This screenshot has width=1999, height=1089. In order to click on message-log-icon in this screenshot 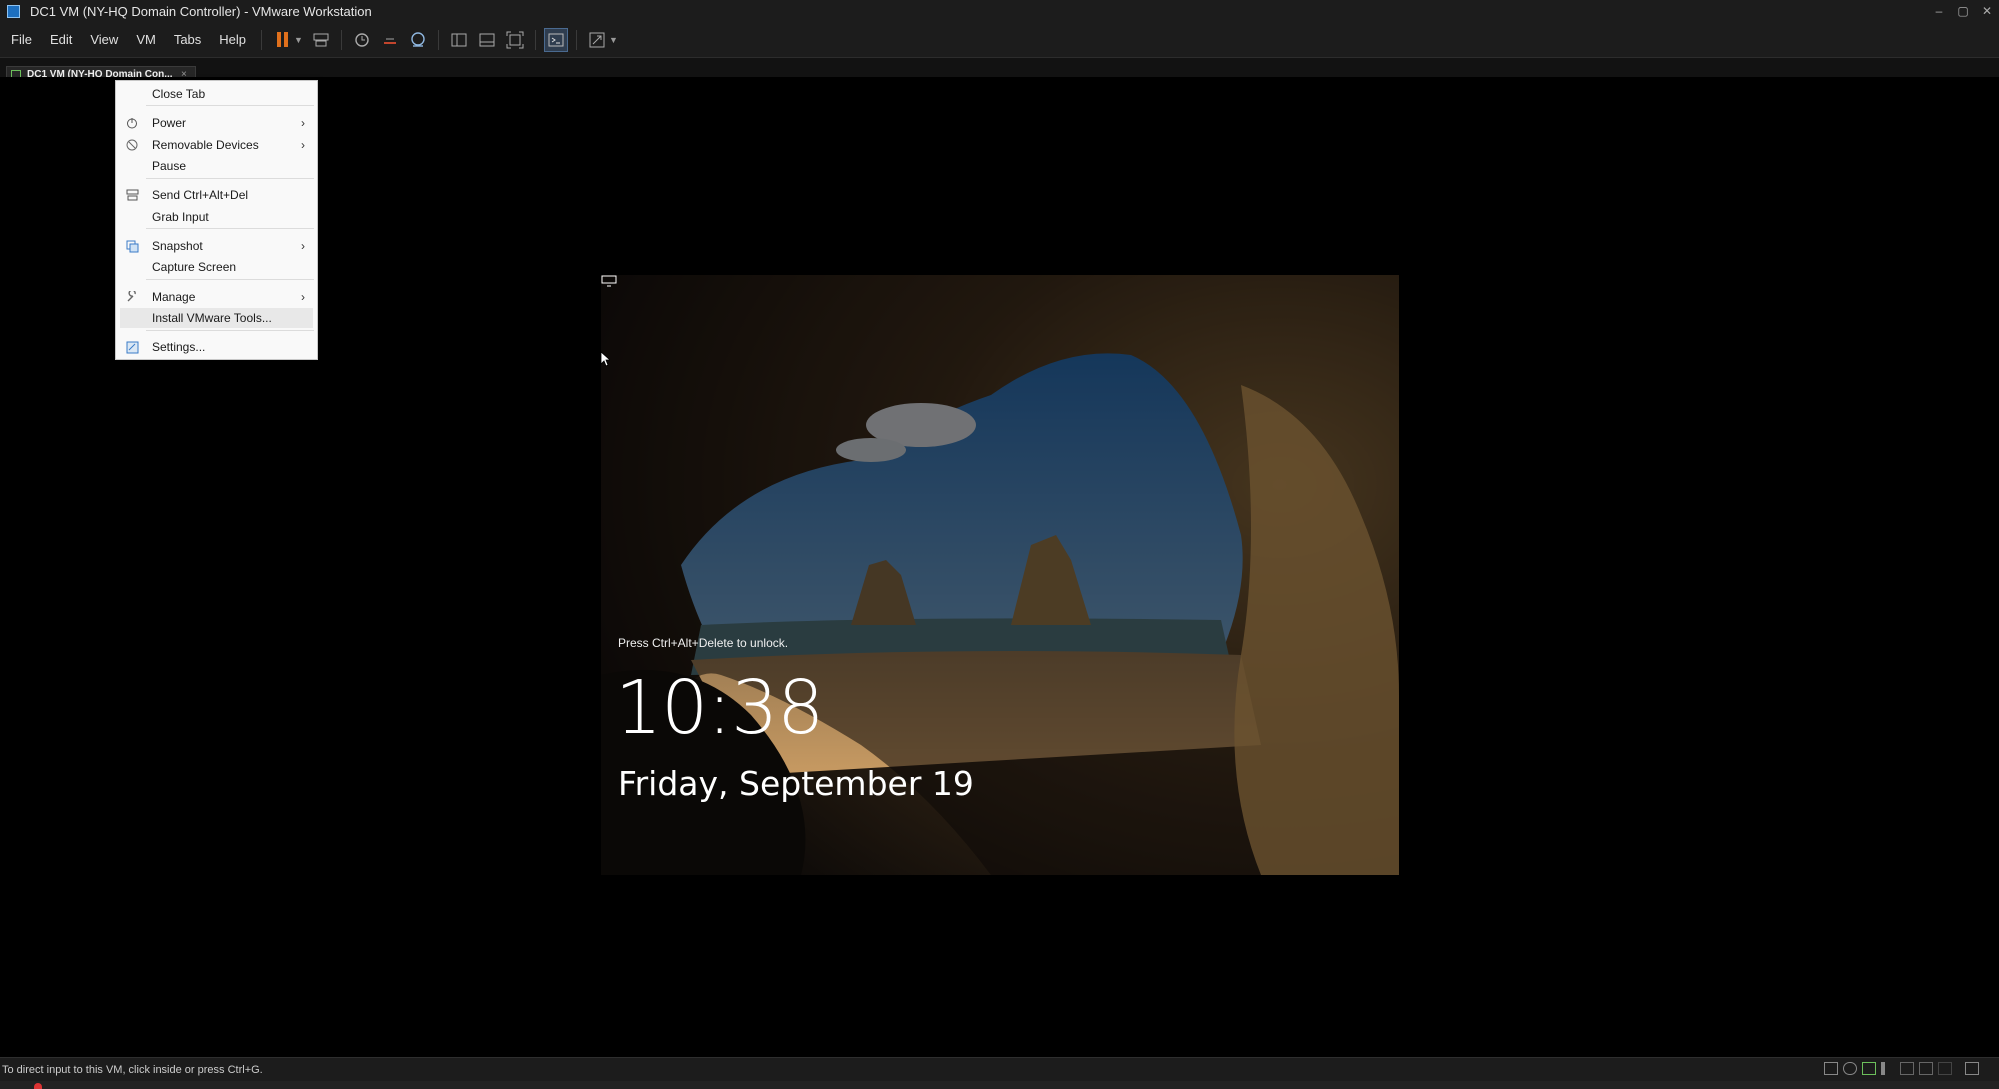, I will do `click(1972, 1068)`.